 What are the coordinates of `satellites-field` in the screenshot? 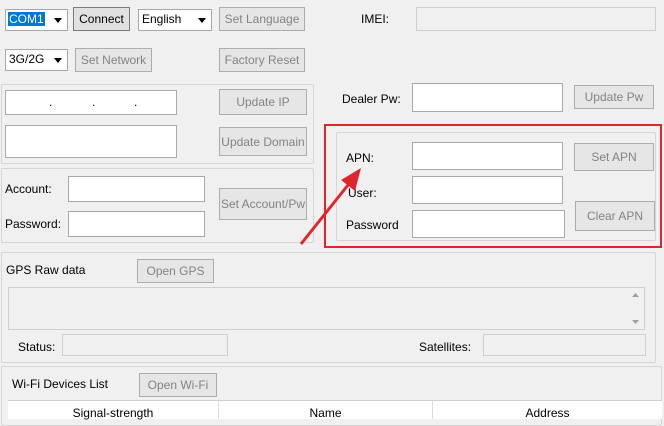 It's located at (564, 345).